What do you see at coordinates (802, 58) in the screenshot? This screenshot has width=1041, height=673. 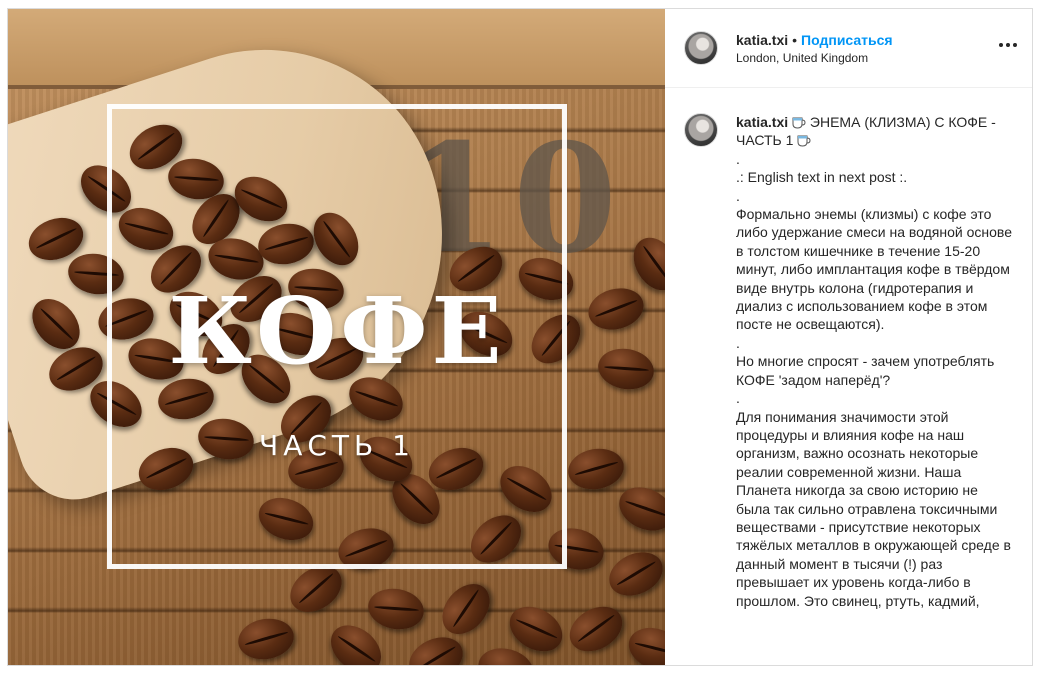 I see `location-link: London, United Kingdom` at bounding box center [802, 58].